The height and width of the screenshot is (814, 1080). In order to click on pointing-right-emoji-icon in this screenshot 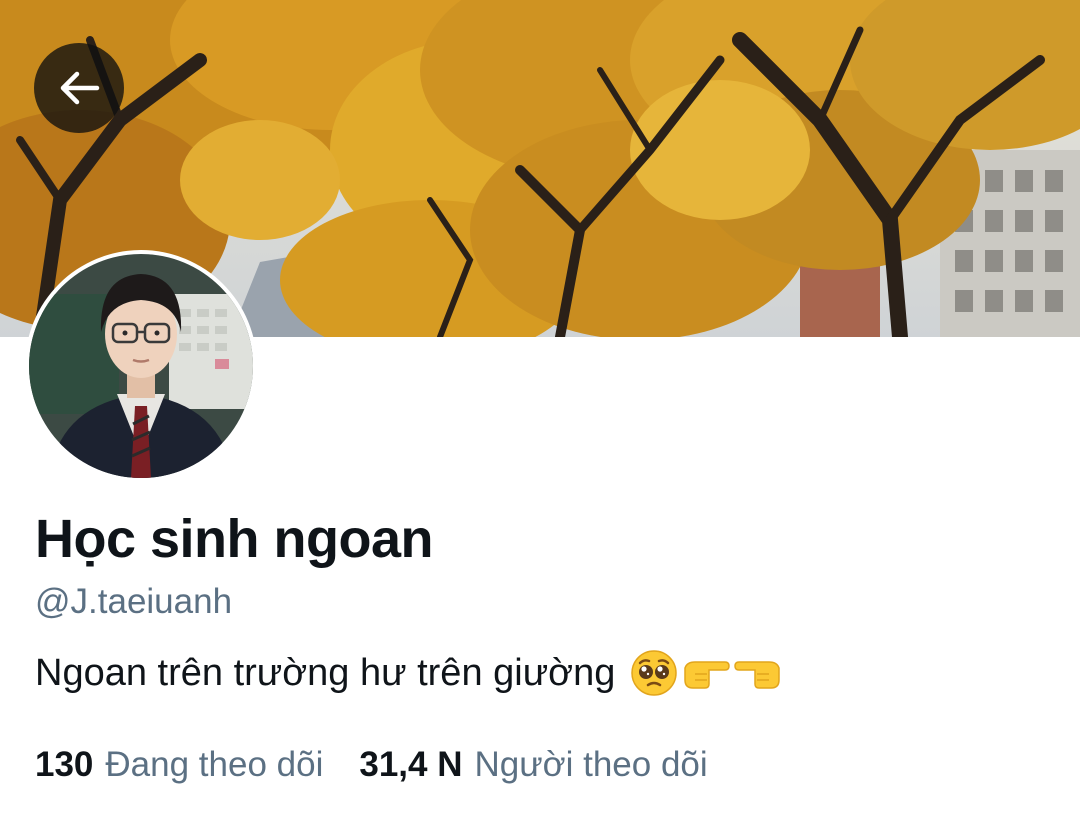, I will do `click(707, 675)`.